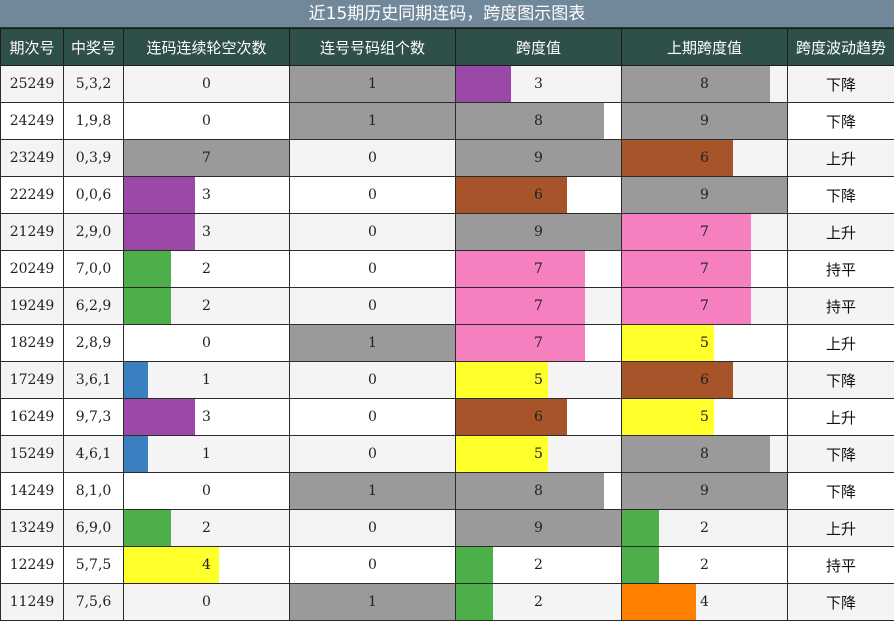 The width and height of the screenshot is (894, 621). What do you see at coordinates (207, 380) in the screenshot?
I see `miss-cell: 1` at bounding box center [207, 380].